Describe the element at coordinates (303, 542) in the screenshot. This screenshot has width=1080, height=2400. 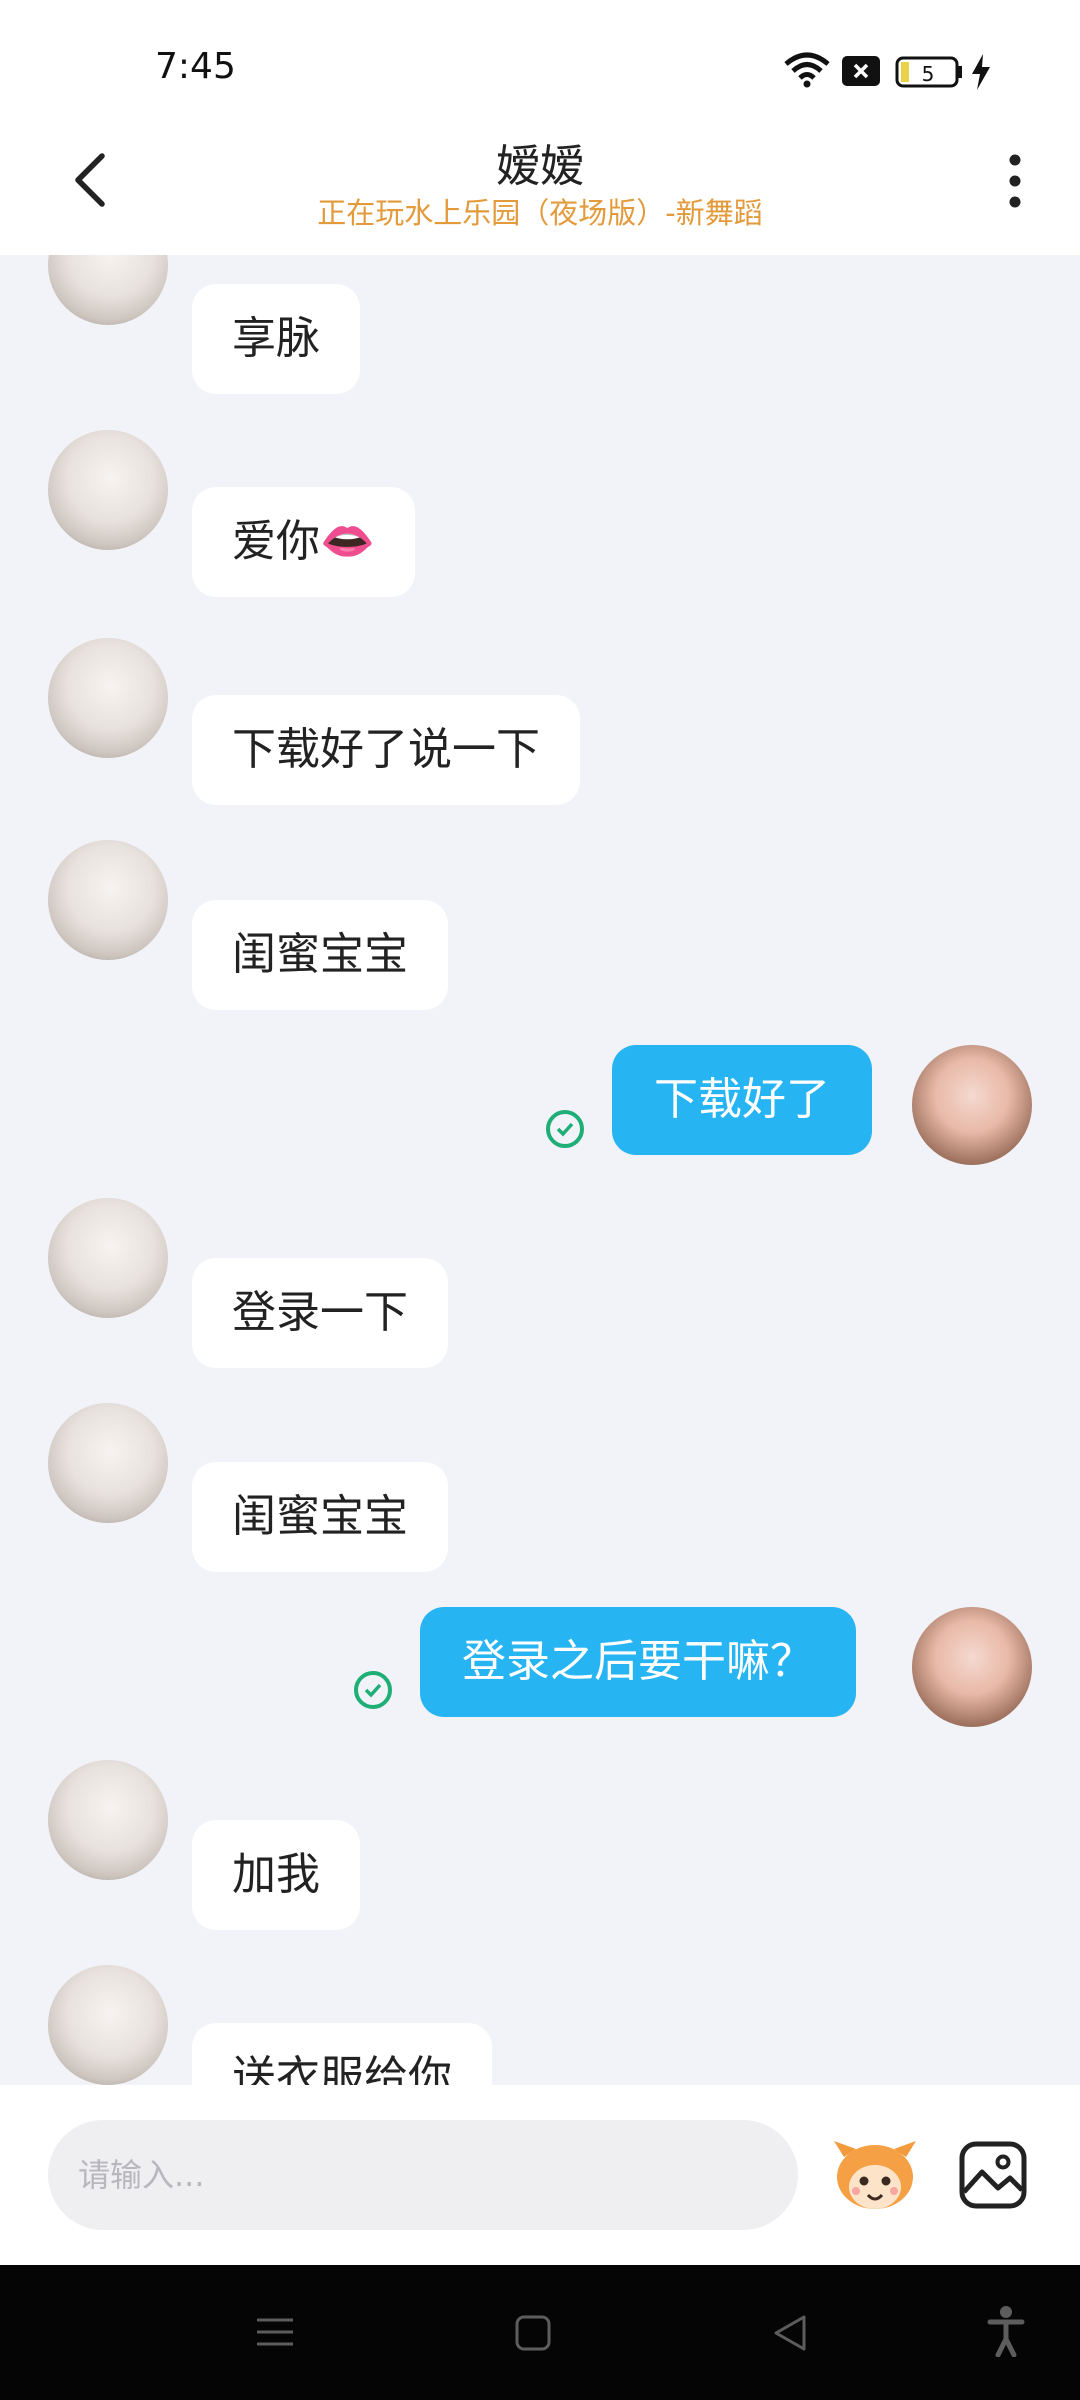
I see `received-message-bubble: 爱你👄` at that location.